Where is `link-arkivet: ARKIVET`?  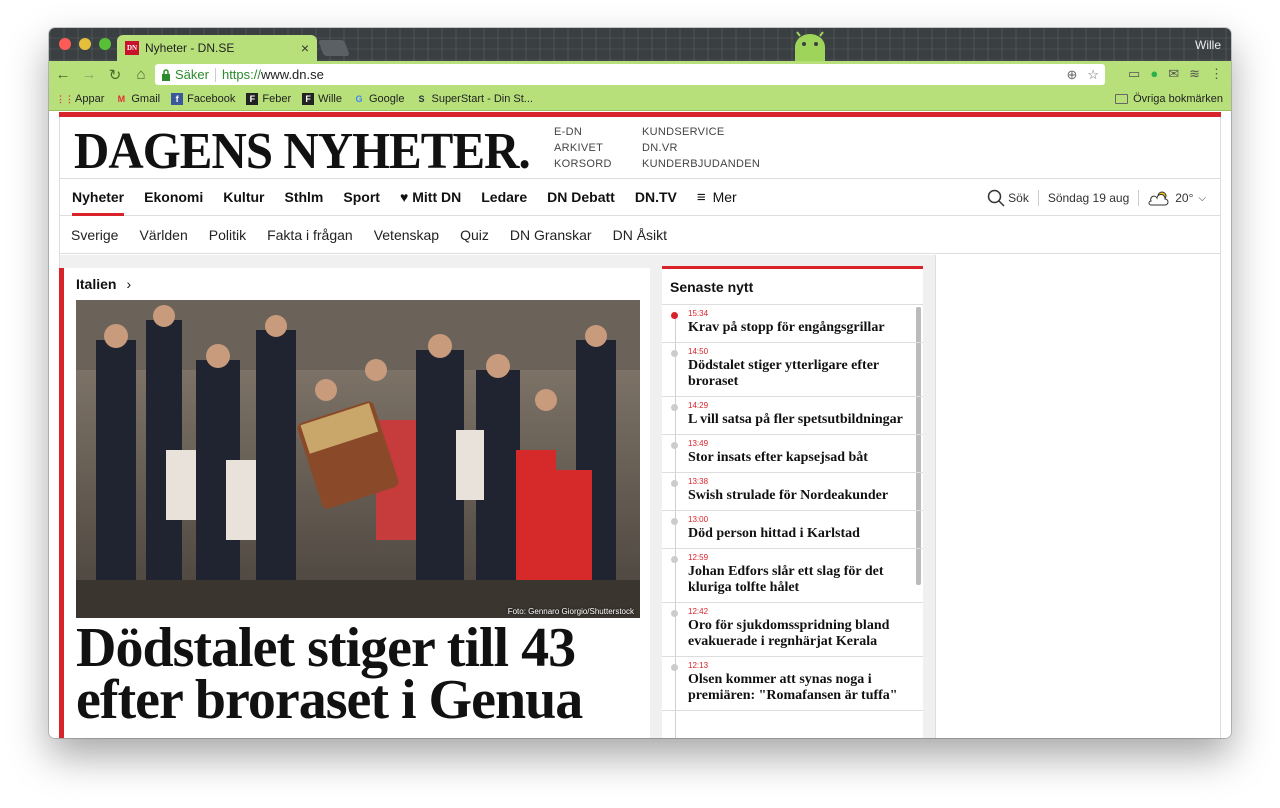
link-arkivet: ARKIVET is located at coordinates (583, 148).